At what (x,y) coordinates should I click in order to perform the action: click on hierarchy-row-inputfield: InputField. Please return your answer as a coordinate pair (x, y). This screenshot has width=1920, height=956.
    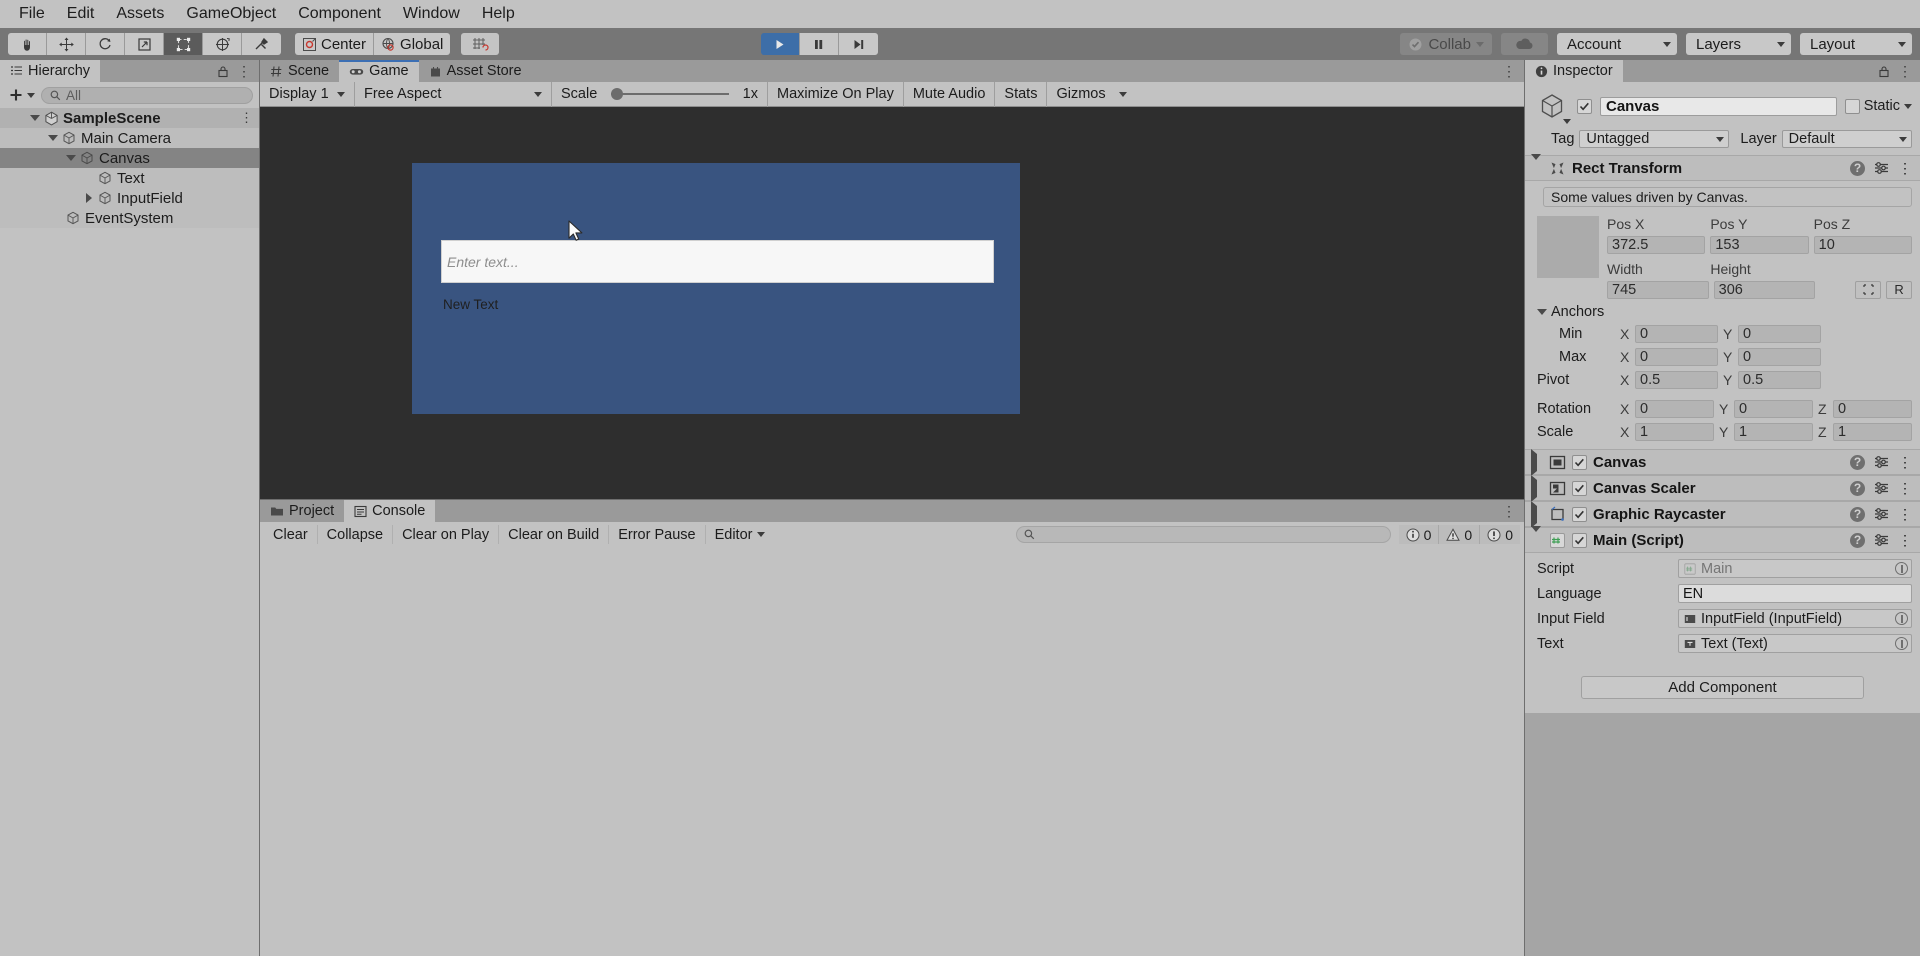
    Looking at the image, I should click on (129, 198).